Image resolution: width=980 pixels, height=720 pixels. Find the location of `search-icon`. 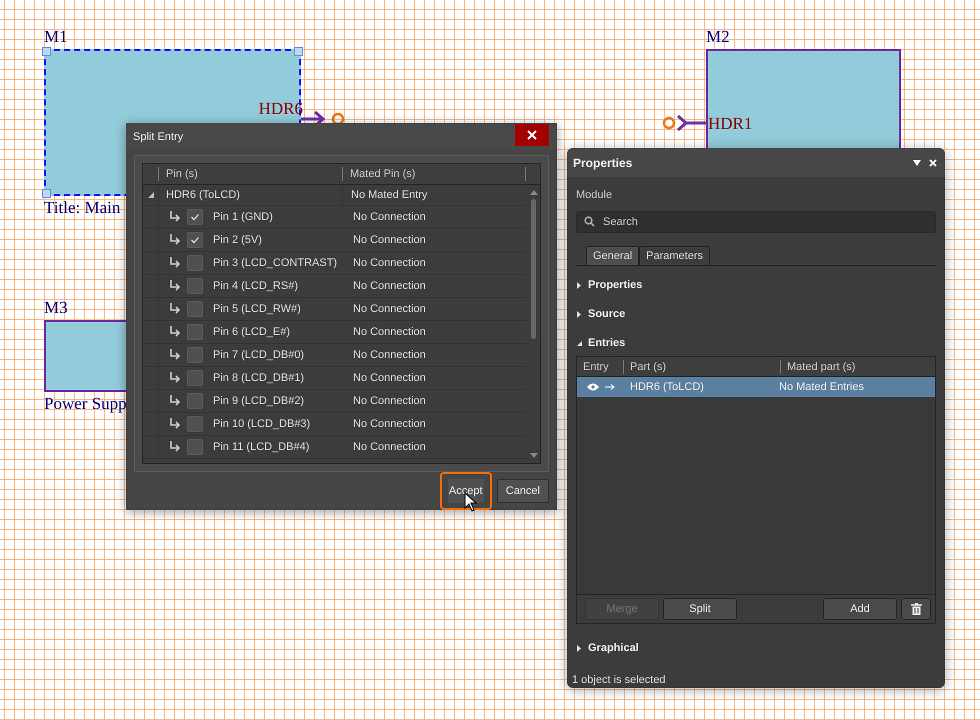

search-icon is located at coordinates (589, 221).